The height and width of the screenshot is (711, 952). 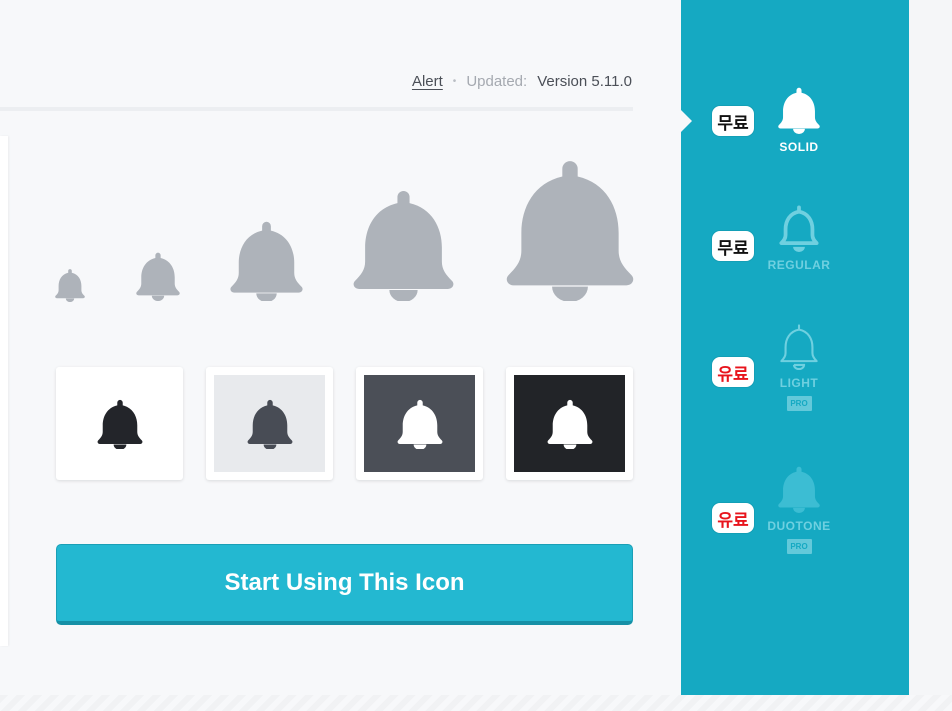 What do you see at coordinates (799, 228) in the screenshot?
I see `bell-regular-icon` at bounding box center [799, 228].